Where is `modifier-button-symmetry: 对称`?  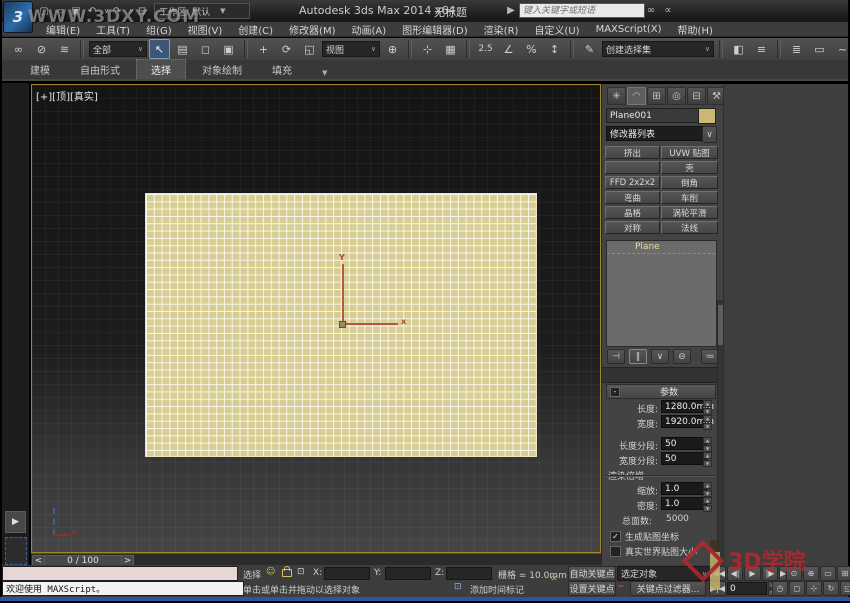 modifier-button-symmetry: 对称 is located at coordinates (632, 227).